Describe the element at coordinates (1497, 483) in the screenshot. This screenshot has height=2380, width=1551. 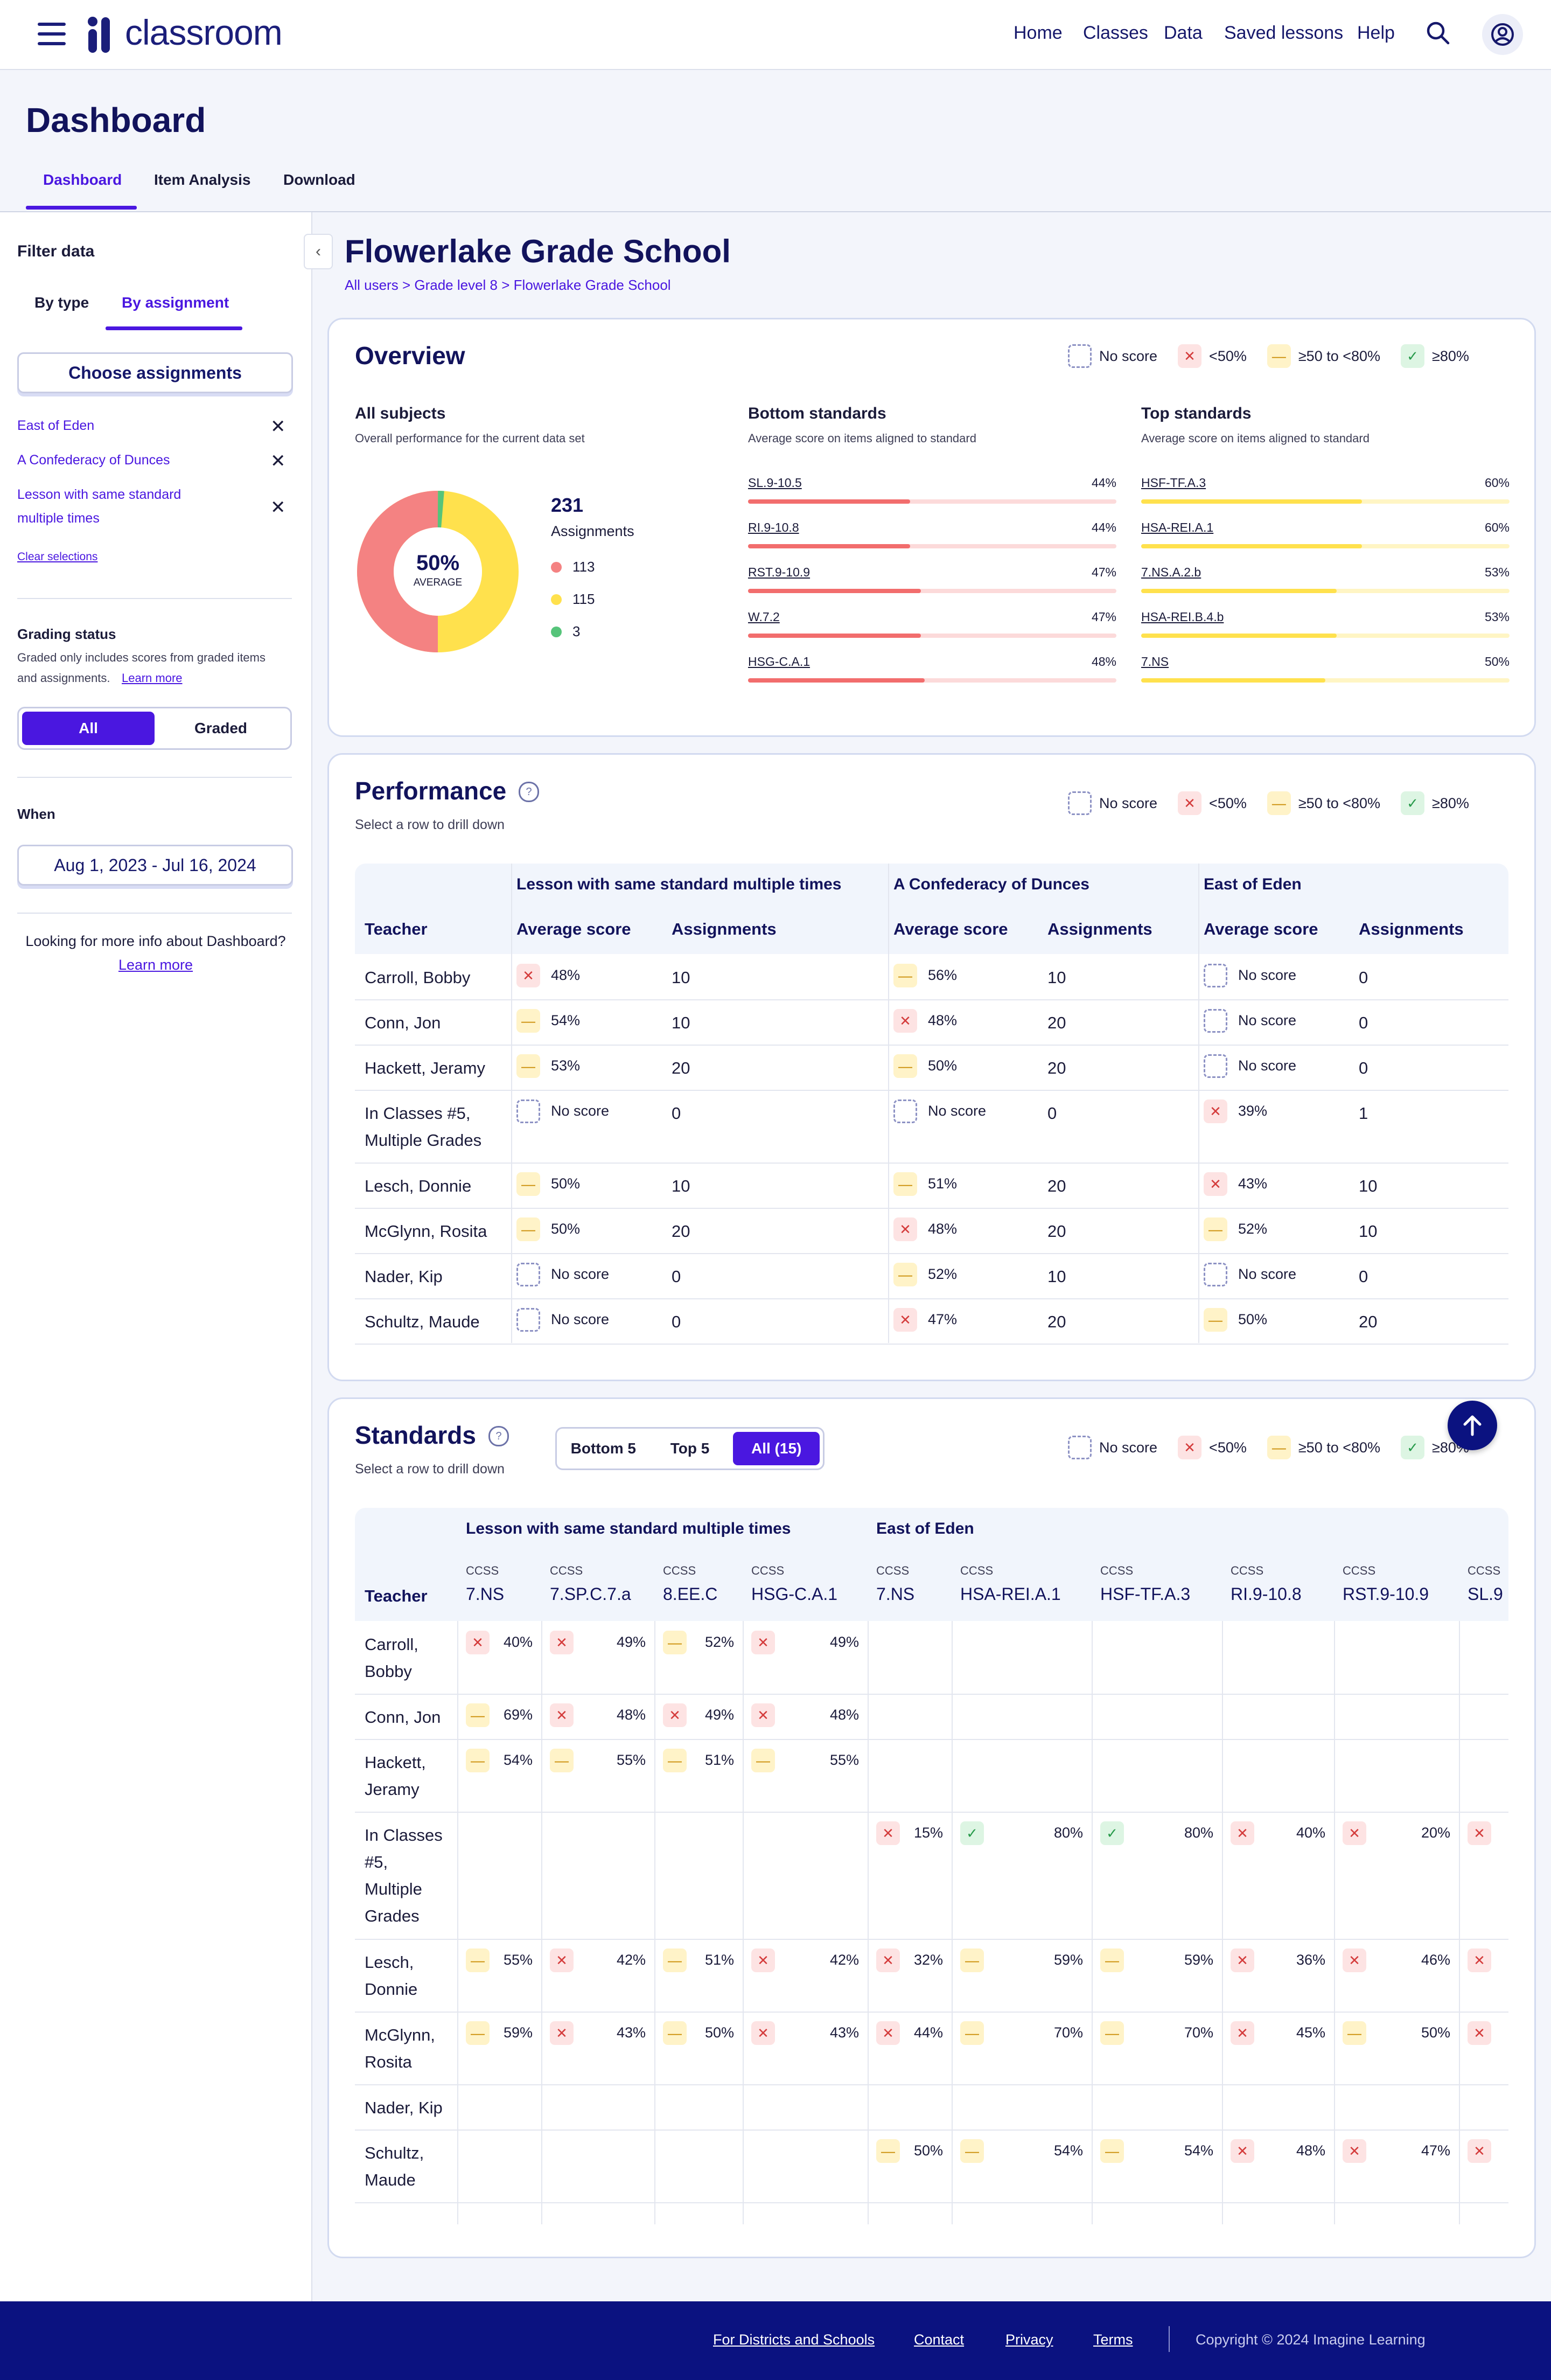
I see `standard-value: 60%` at that location.